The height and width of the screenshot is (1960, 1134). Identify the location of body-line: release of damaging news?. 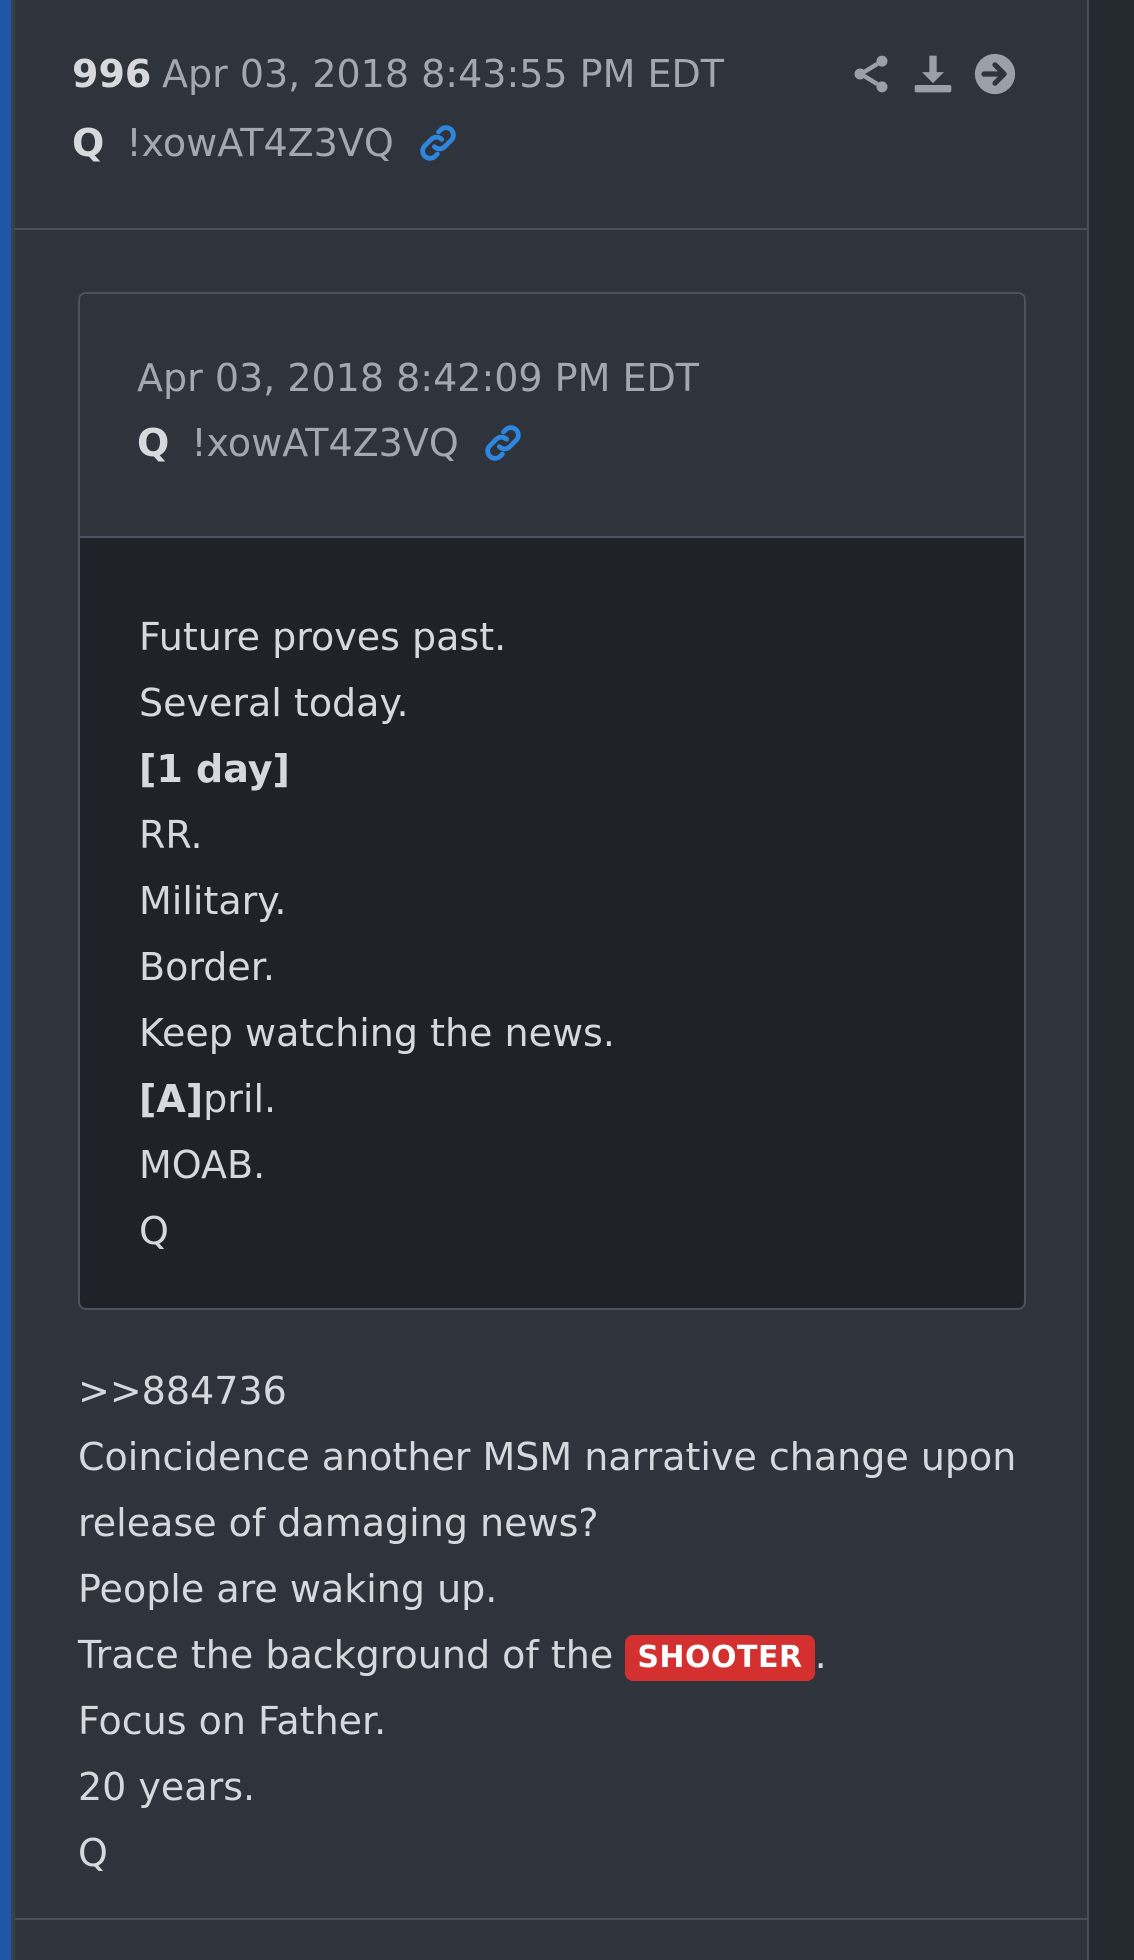
(338, 1523).